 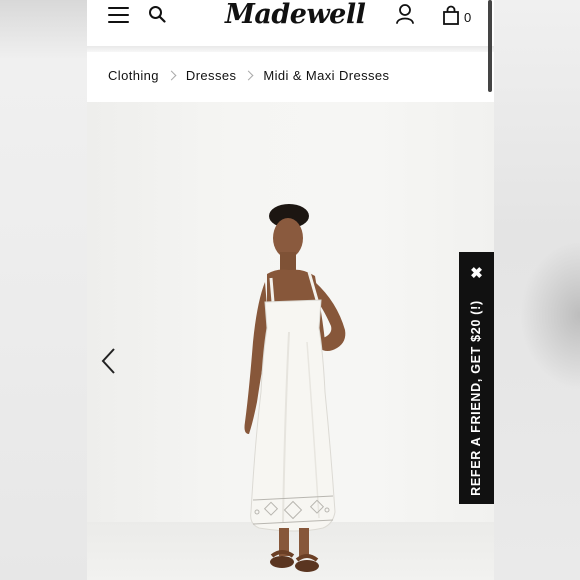 What do you see at coordinates (405, 14) in the screenshot?
I see `user-icon` at bounding box center [405, 14].